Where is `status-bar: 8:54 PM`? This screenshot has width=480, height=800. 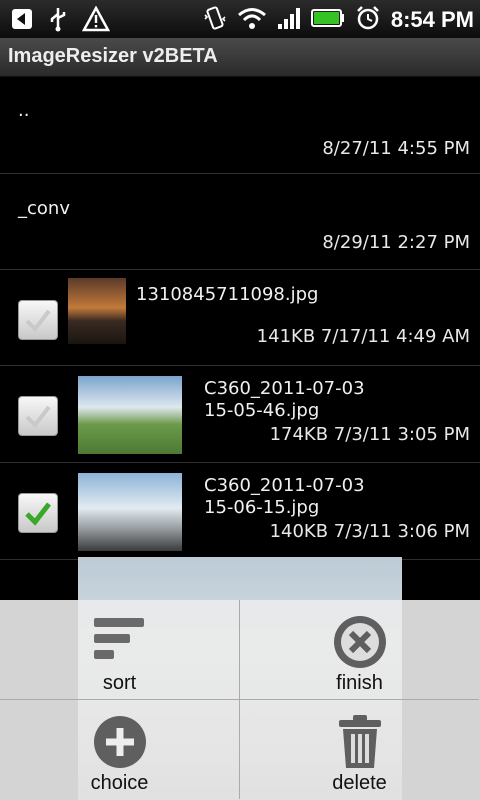 status-bar: 8:54 PM is located at coordinates (240, 19).